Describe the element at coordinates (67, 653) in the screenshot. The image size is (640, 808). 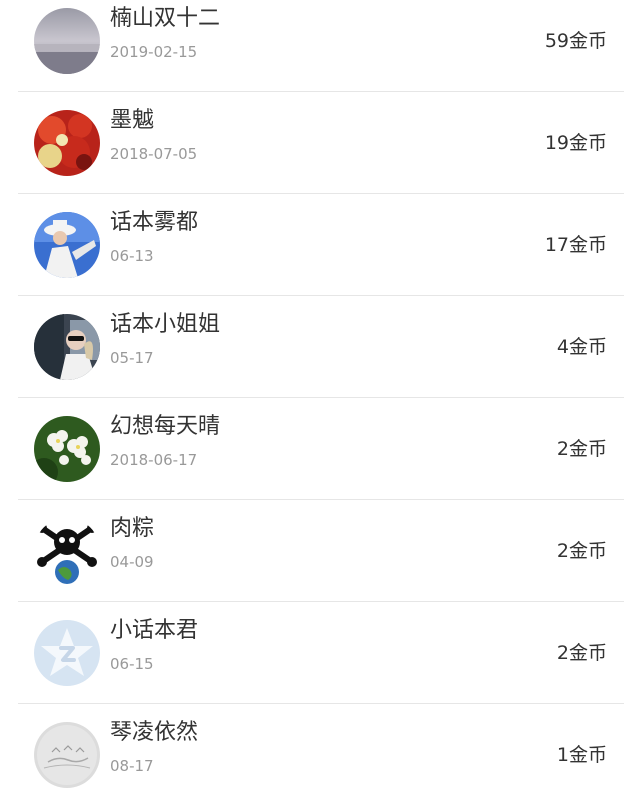
I see `default-star-avatar-icon` at that location.